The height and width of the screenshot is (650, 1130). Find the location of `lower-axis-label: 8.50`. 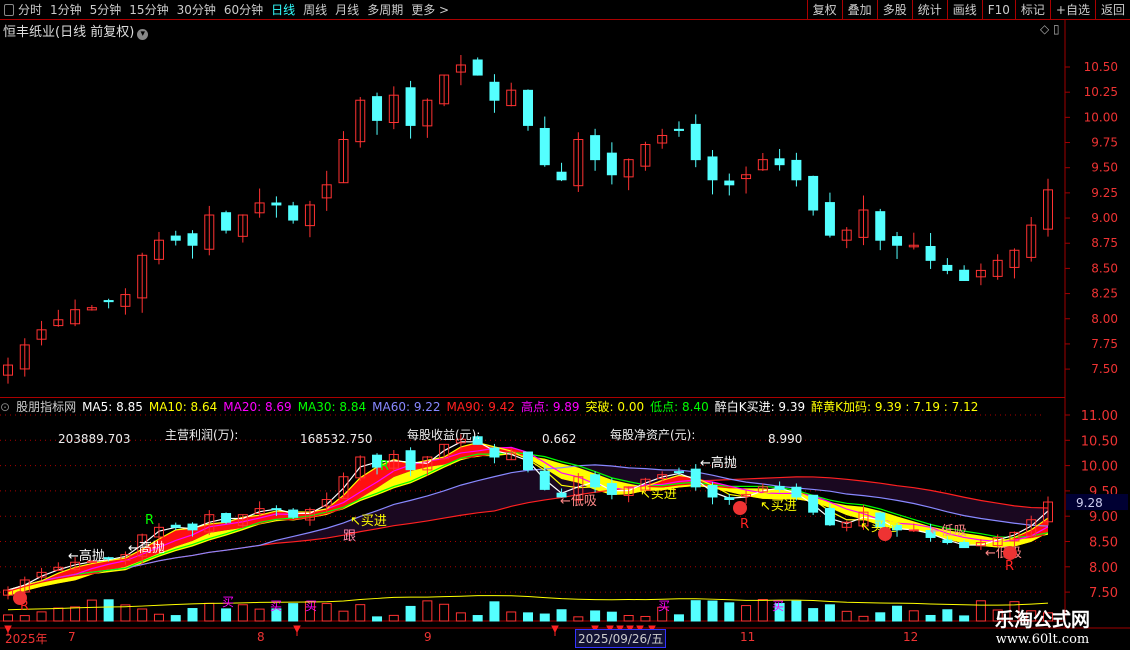

lower-axis-label: 8.50 is located at coordinates (1103, 543).